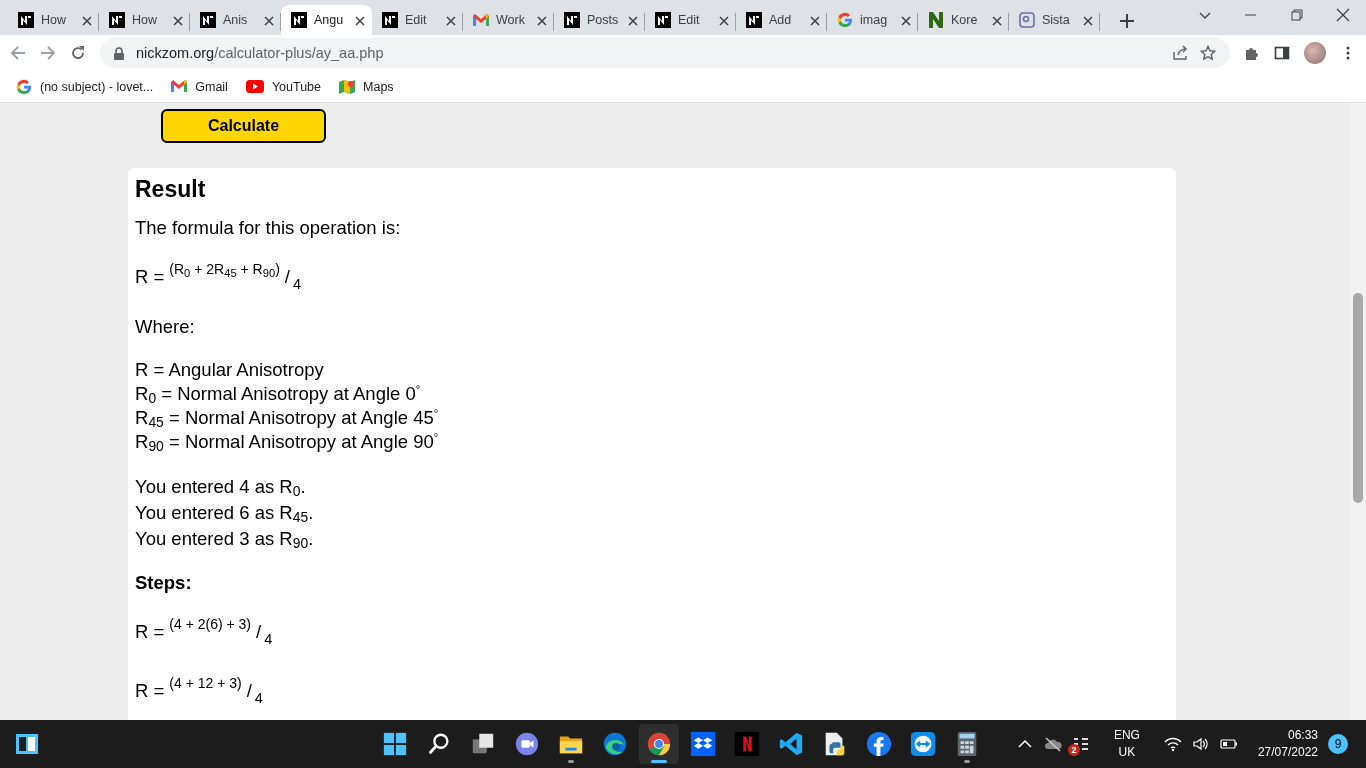 Image resolution: width=1366 pixels, height=768 pixels. What do you see at coordinates (1052, 744) in the screenshot?
I see `cloud-off-icon` at bounding box center [1052, 744].